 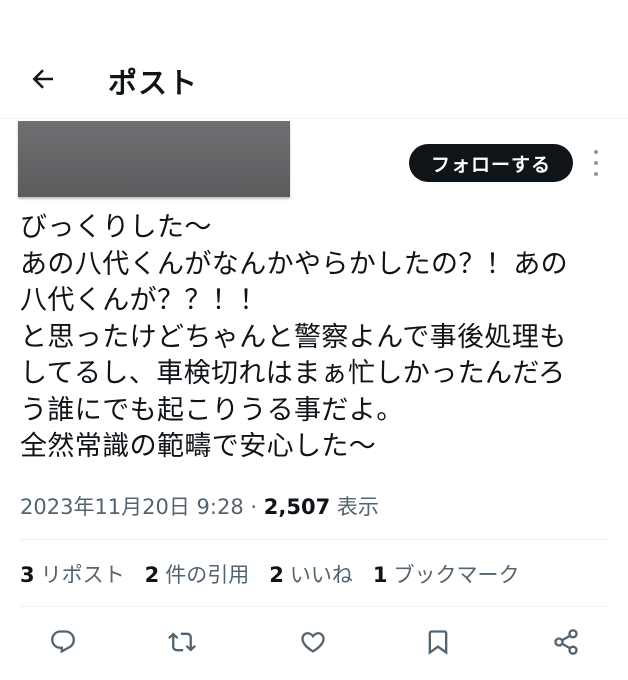 I want to click on post-timestamp: 2023年11月20日 9:28, so click(x=132, y=507).